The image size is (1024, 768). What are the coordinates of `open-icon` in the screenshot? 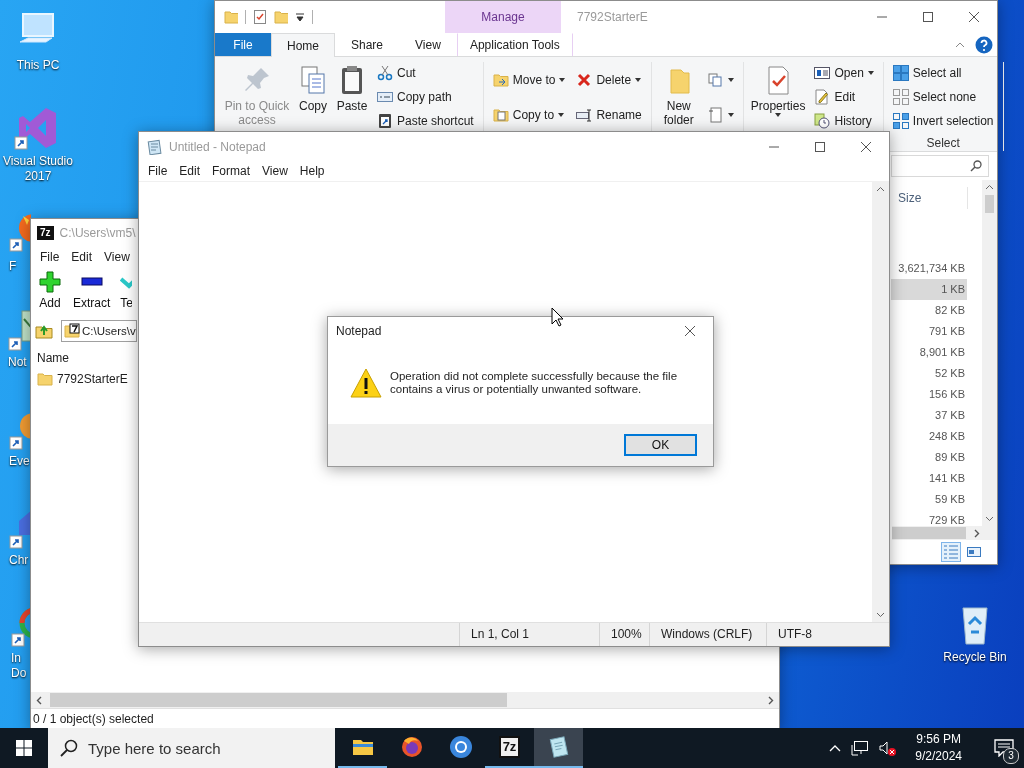 It's located at (822, 73).